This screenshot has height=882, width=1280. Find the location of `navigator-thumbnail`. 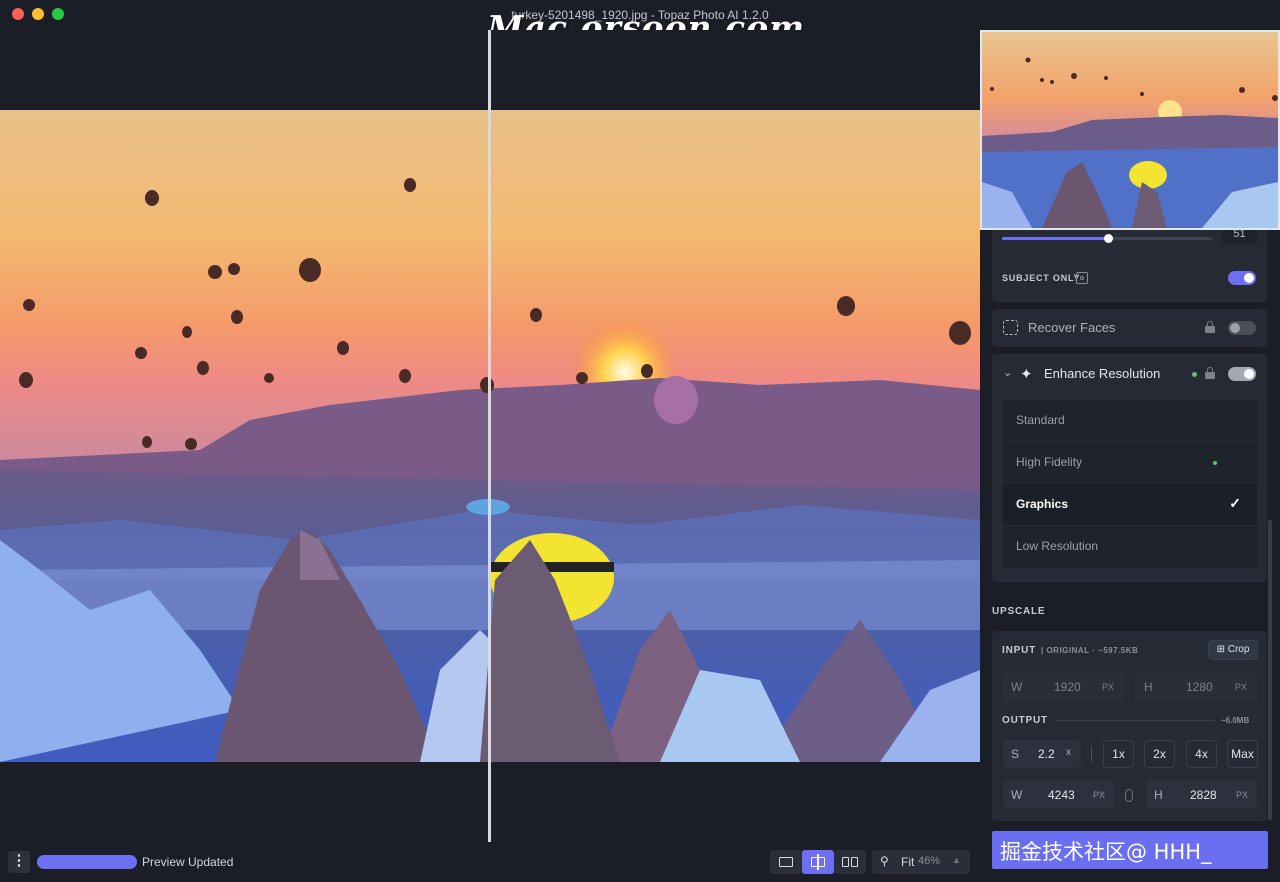

navigator-thumbnail is located at coordinates (1130, 130).